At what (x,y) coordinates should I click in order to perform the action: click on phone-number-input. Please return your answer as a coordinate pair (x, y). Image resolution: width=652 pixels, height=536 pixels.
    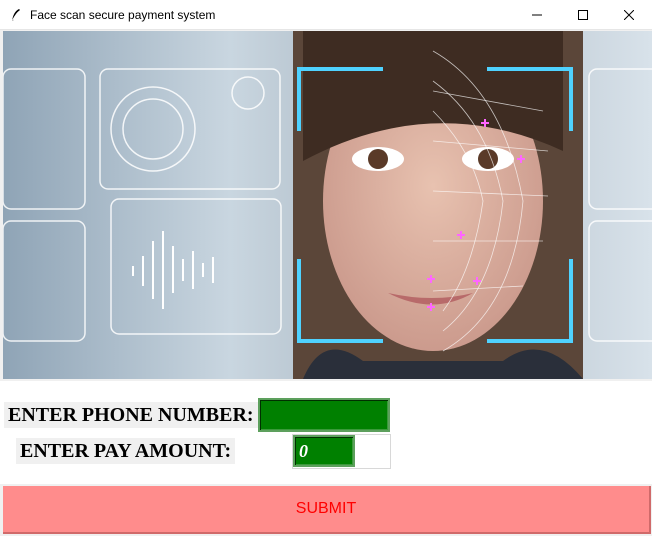
    Looking at the image, I should click on (324, 415).